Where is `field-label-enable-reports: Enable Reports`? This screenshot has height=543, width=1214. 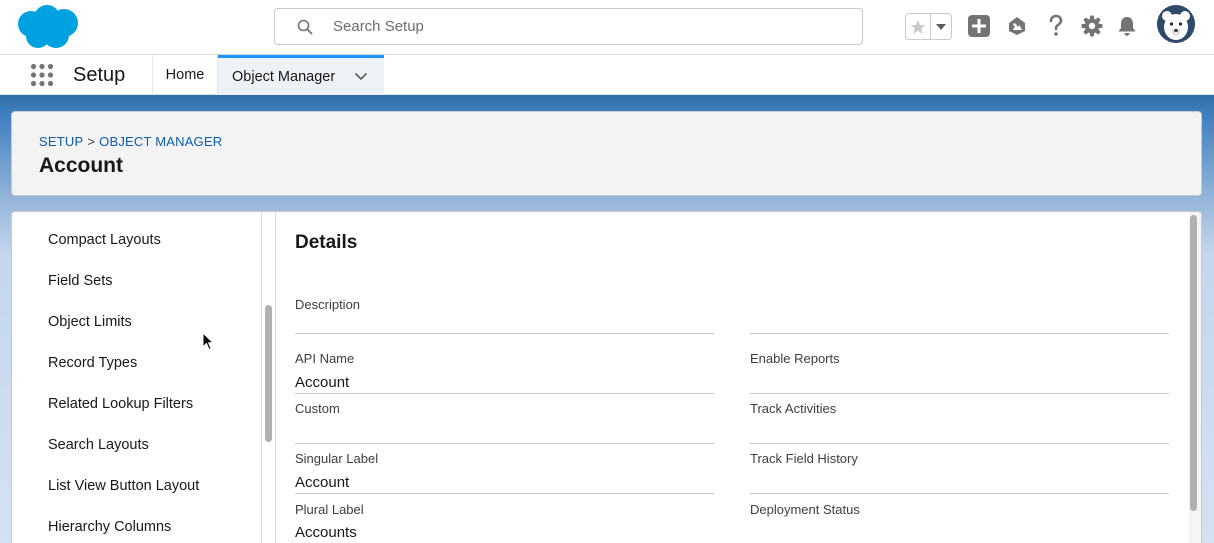
field-label-enable-reports: Enable Reports is located at coordinates (795, 358).